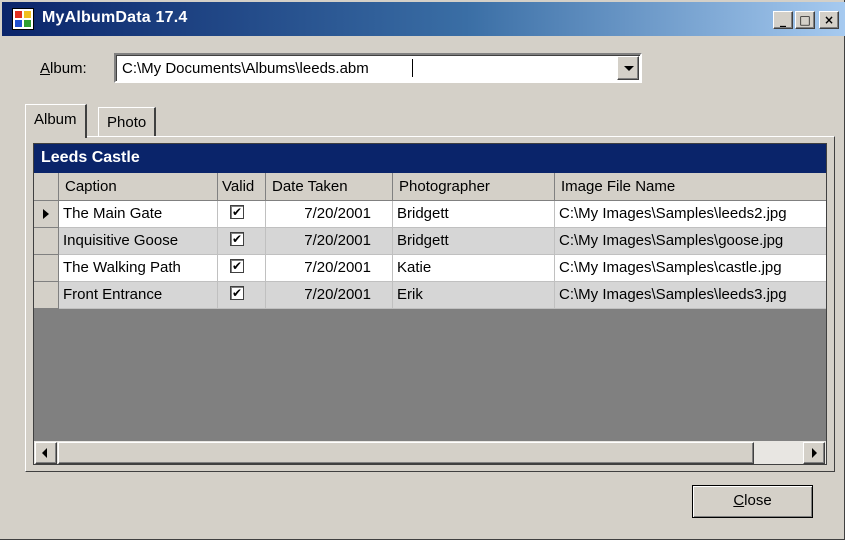  What do you see at coordinates (690, 214) in the screenshot?
I see `cell-image-file-name: C:\My Images\Samples\leeds2.jpg` at bounding box center [690, 214].